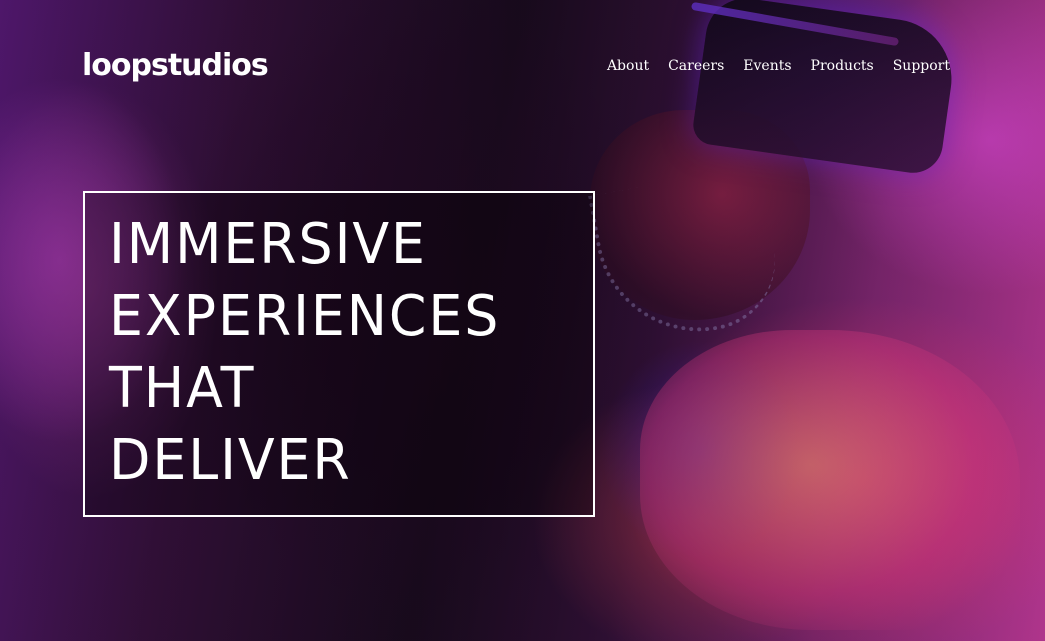  I want to click on headline-line: IMMERSIVE, so click(268, 244).